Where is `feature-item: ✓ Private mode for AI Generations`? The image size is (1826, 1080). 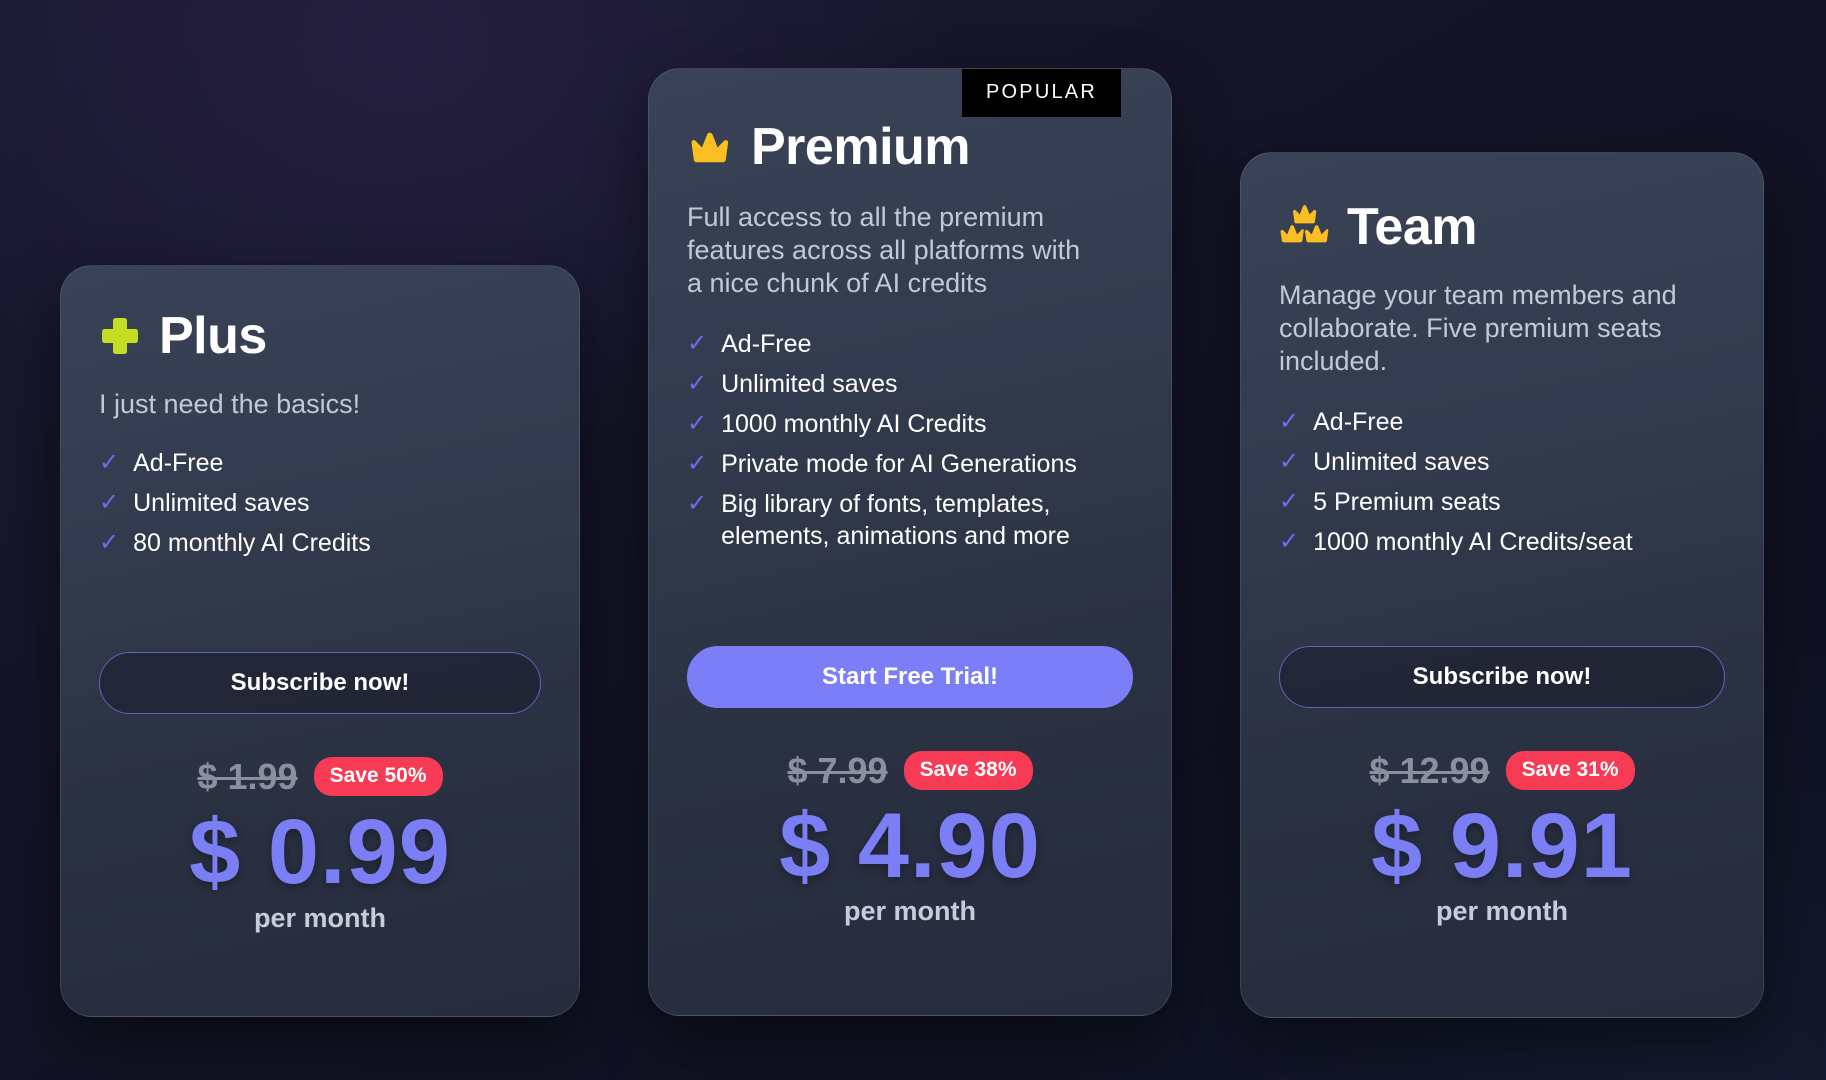
feature-item: ✓ Private mode for AI Generations is located at coordinates (910, 464).